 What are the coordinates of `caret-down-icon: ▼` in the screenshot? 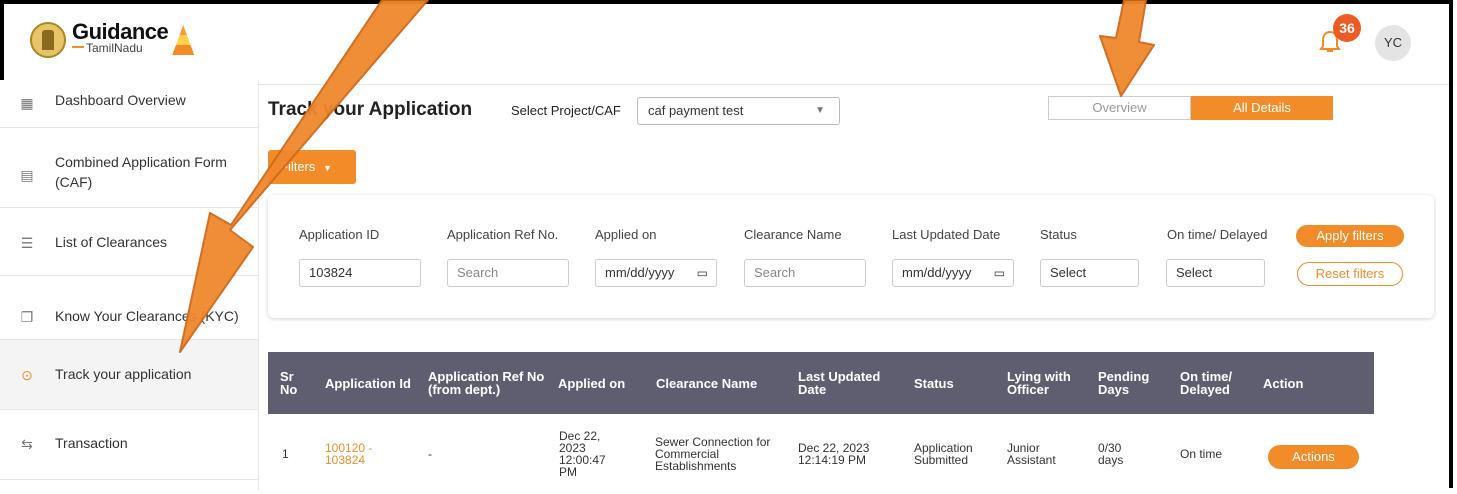 It's located at (327, 168).